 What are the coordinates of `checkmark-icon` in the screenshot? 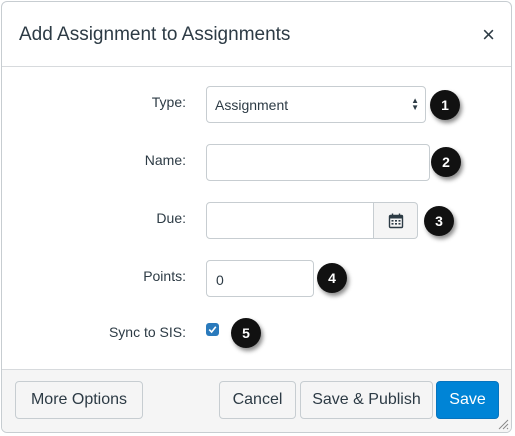 It's located at (212, 330).